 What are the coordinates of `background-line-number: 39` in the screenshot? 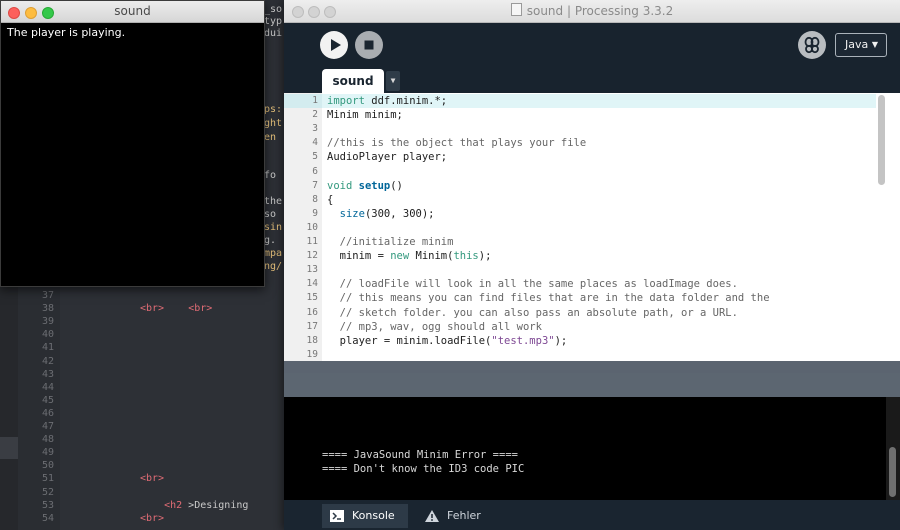 It's located at (47, 322).